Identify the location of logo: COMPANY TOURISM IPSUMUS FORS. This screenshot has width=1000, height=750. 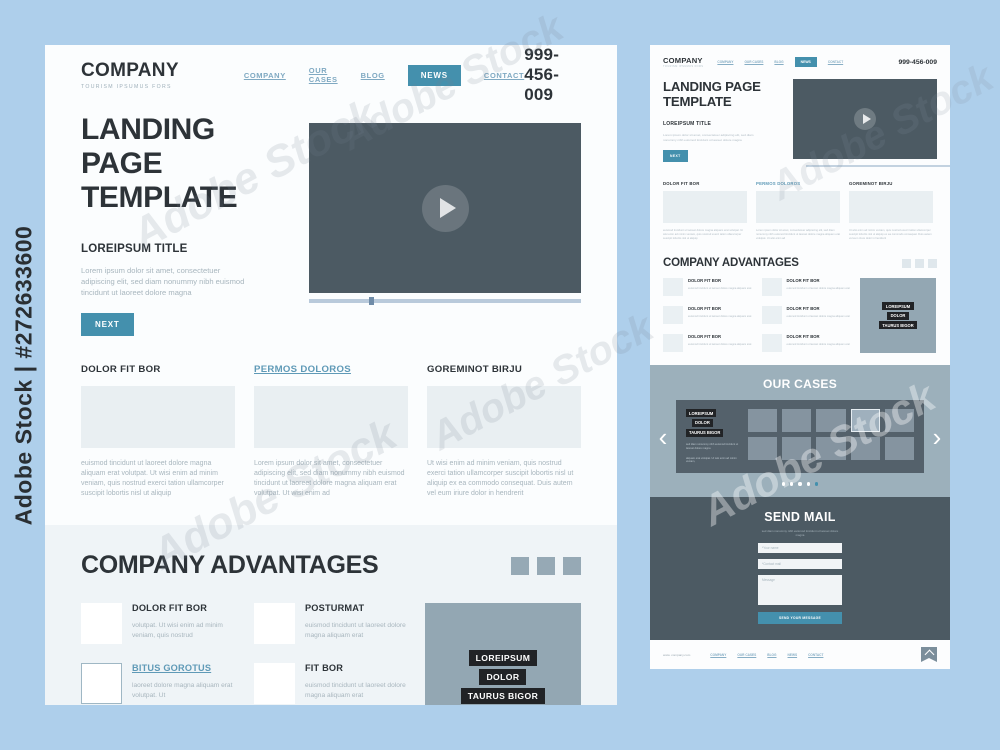
(130, 75).